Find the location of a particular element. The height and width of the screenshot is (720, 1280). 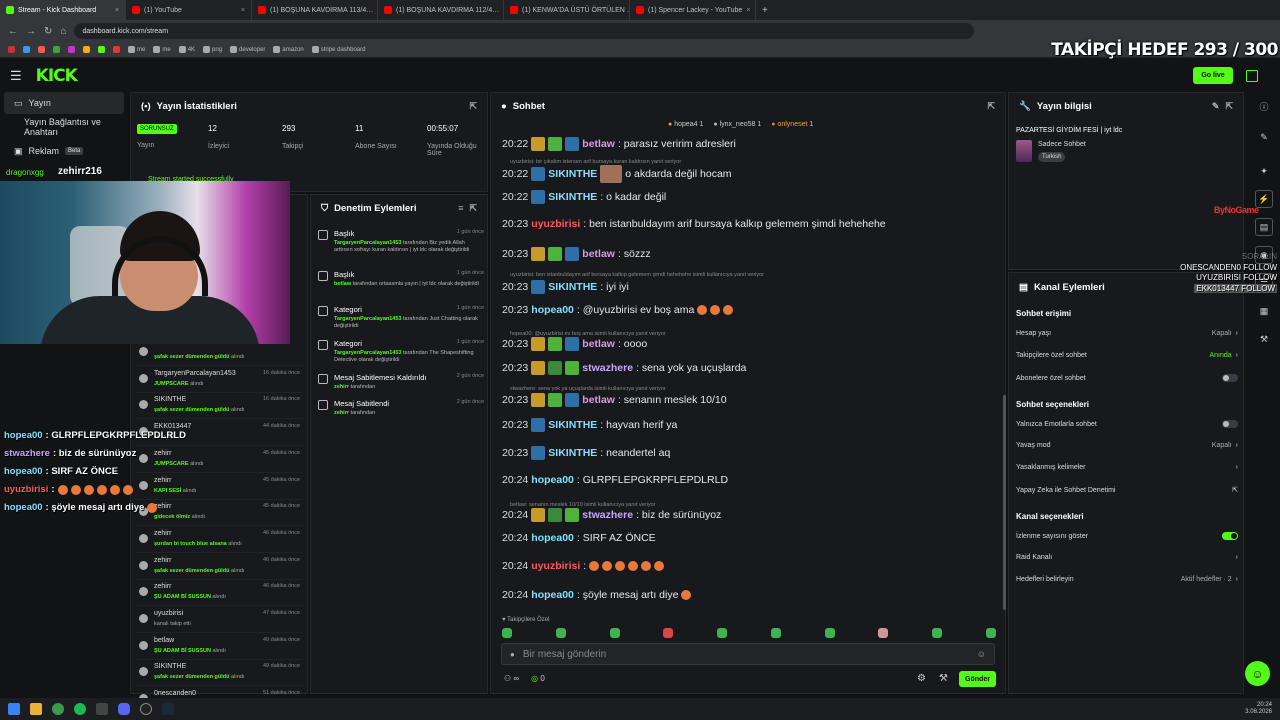

sidebar-item-ads: ▣ Reklam Beta is located at coordinates (64, 151).